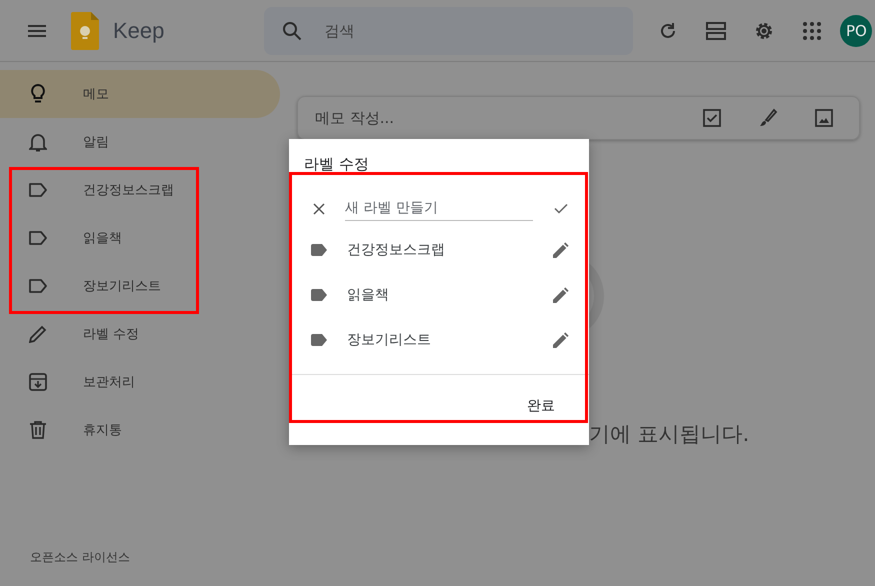 The height and width of the screenshot is (586, 875). What do you see at coordinates (449, 249) in the screenshot?
I see `label-name: 건강정보스크랩` at bounding box center [449, 249].